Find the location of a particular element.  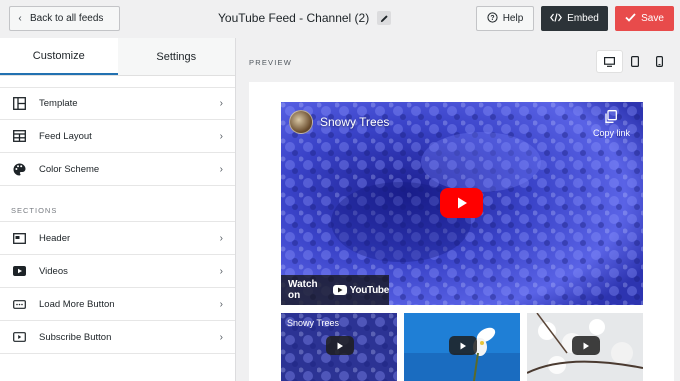

preview-heading: PREVIEW is located at coordinates (270, 62).